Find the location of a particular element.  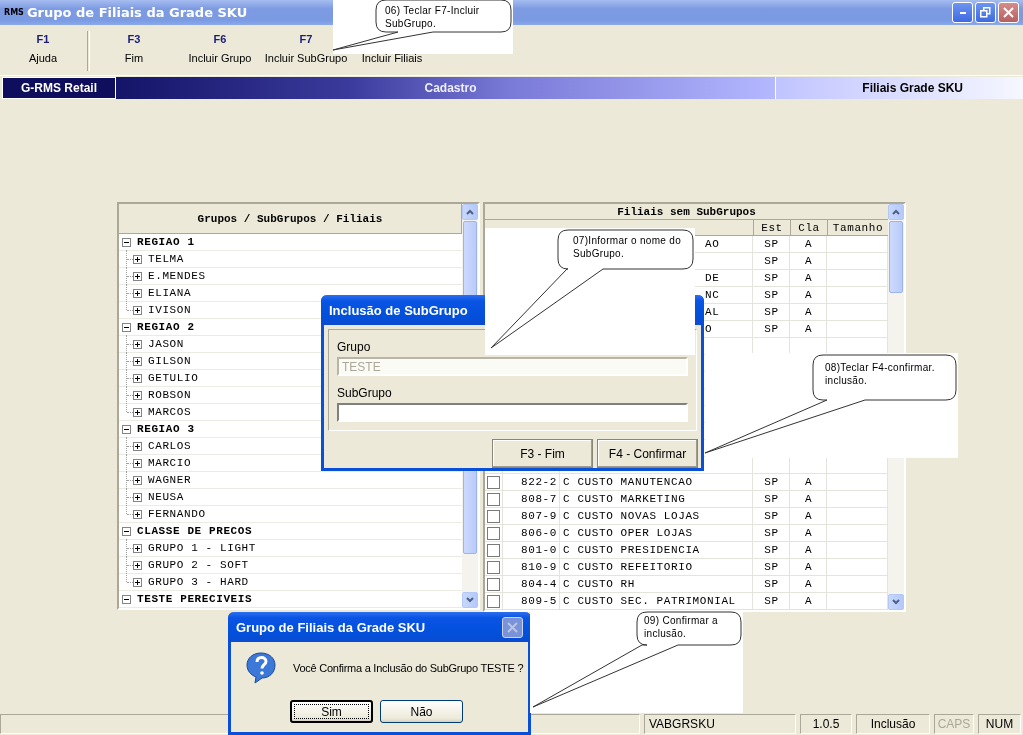

tree-item: E.MENDES is located at coordinates (177, 276).